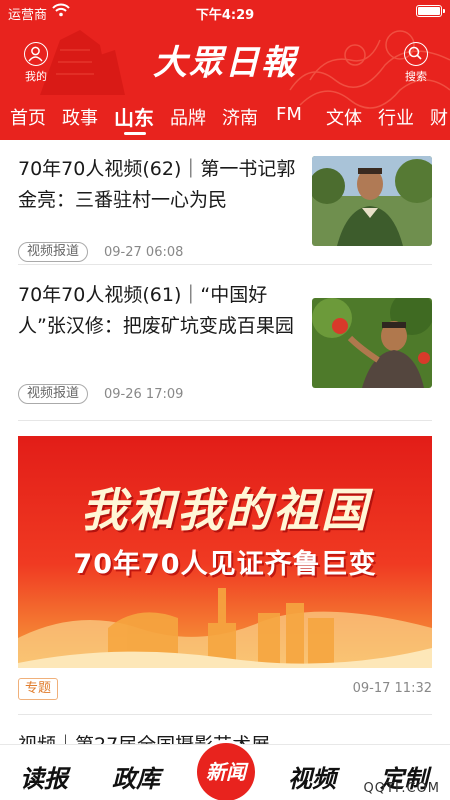  Describe the element at coordinates (44, 776) in the screenshot. I see `nav-read-paper: 读报` at that location.